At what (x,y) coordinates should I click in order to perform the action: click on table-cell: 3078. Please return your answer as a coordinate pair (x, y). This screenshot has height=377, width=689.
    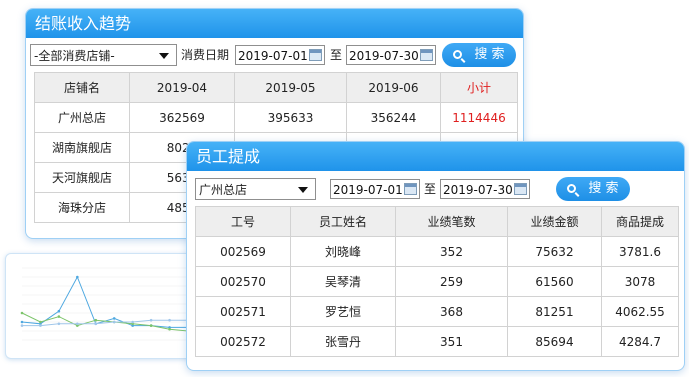
    Looking at the image, I should click on (640, 281).